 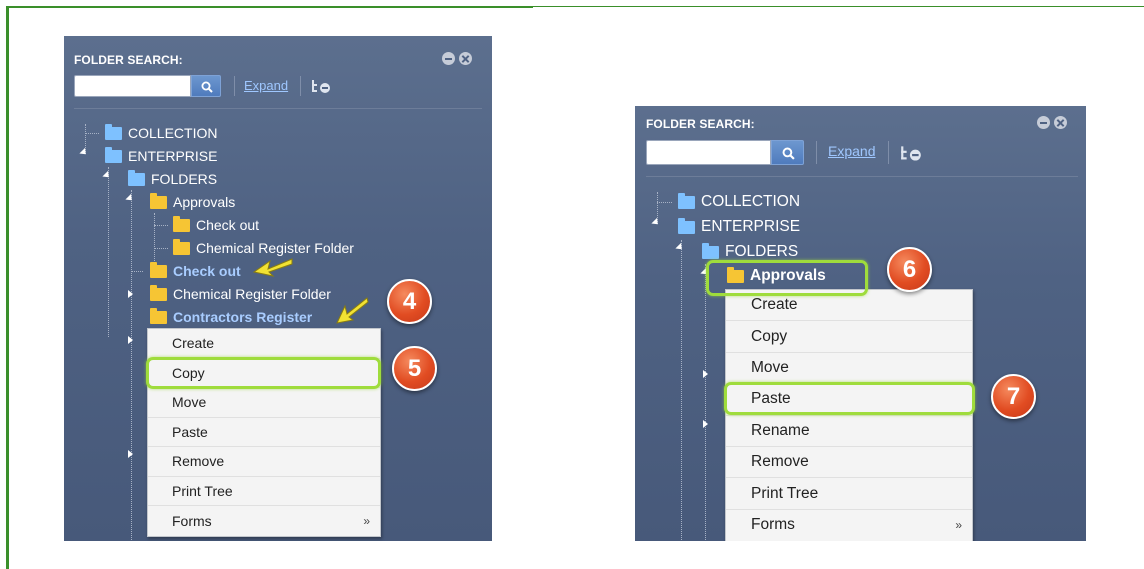 I want to click on panel-window-controls, so click(x=457, y=58).